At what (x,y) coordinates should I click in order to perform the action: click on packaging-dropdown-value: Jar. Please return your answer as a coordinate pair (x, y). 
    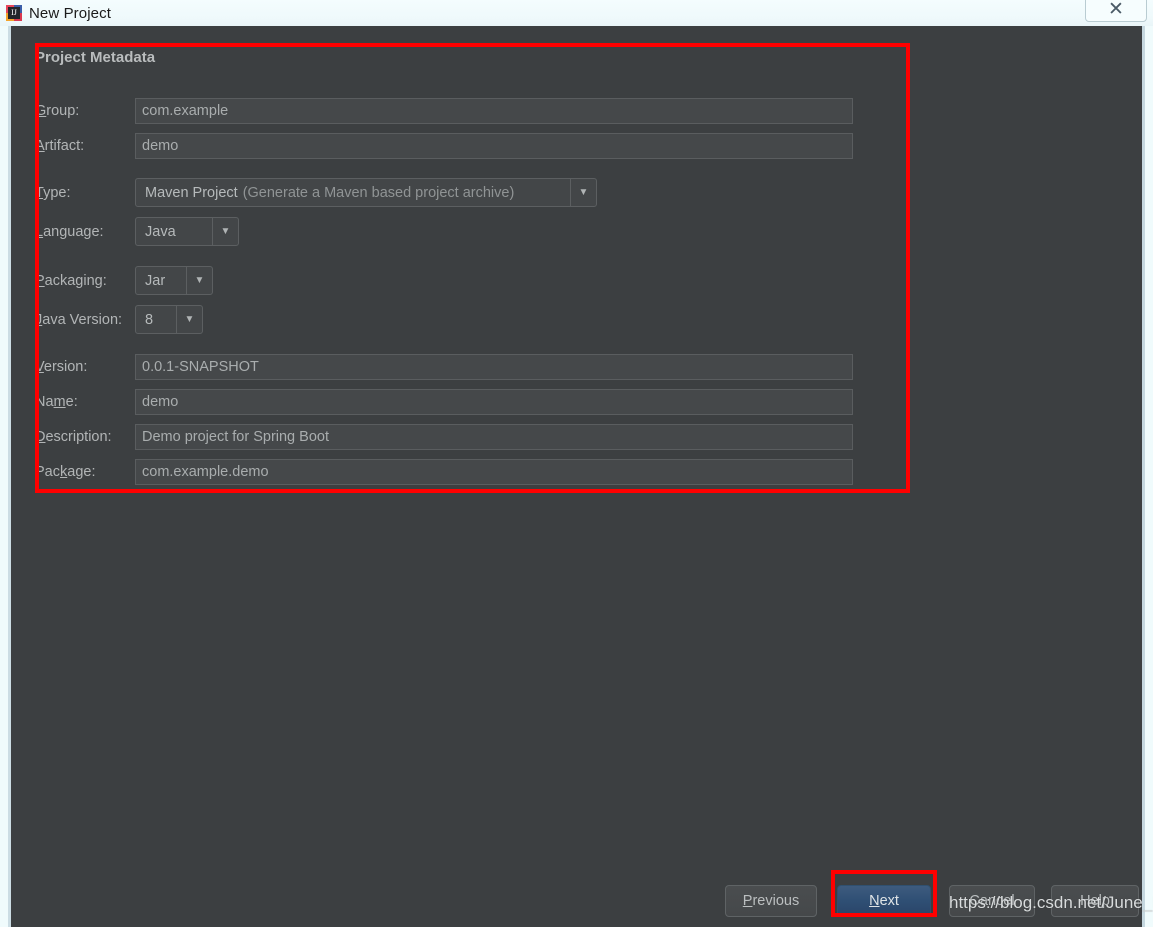
    Looking at the image, I should click on (155, 280).